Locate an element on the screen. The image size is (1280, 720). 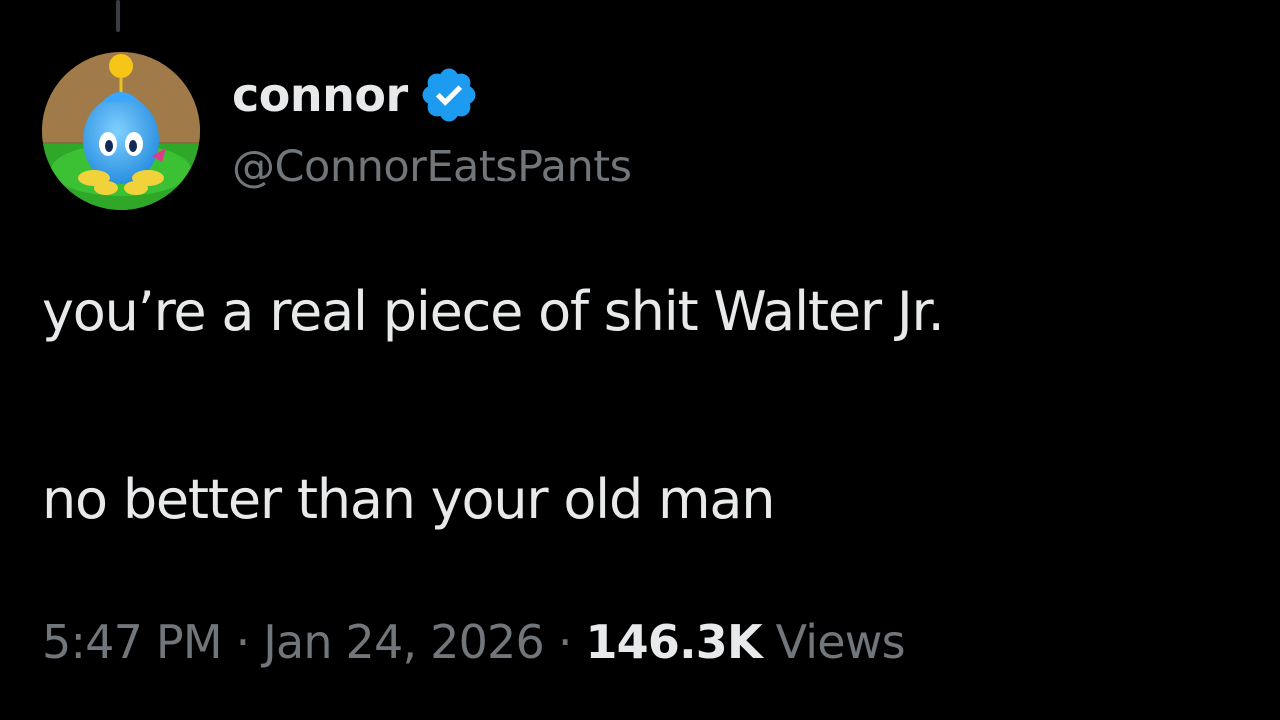
thread-connector-line is located at coordinates (118, 16).